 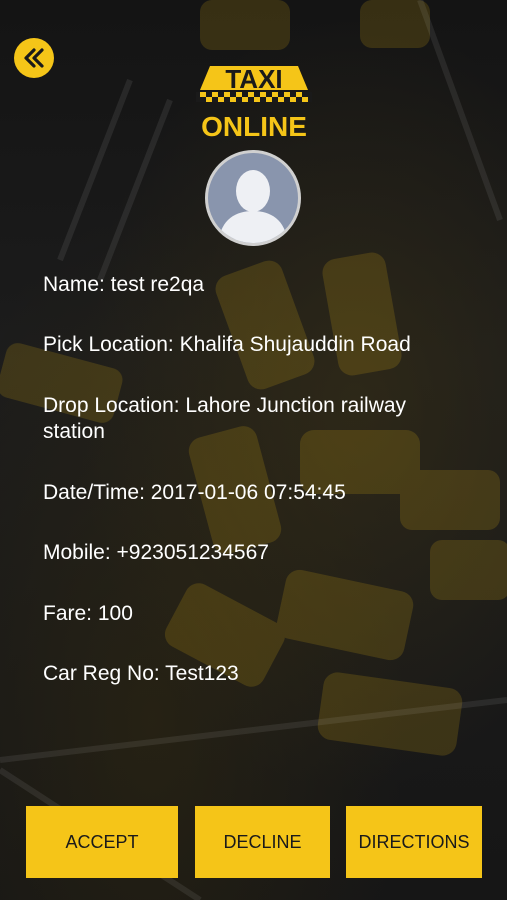 What do you see at coordinates (124, 284) in the screenshot?
I see `rider-name: Name: test re2qa` at bounding box center [124, 284].